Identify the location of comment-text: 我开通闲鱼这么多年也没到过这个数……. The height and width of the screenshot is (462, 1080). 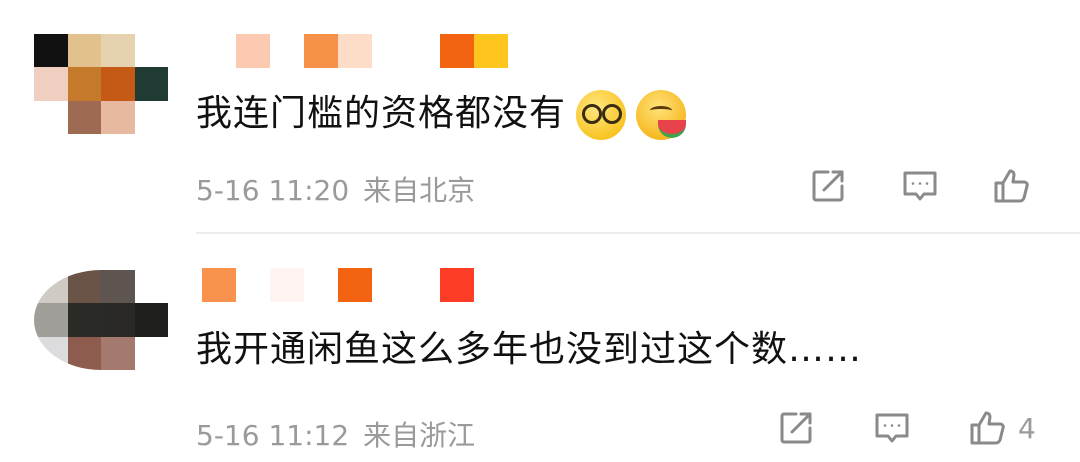
(529, 346).